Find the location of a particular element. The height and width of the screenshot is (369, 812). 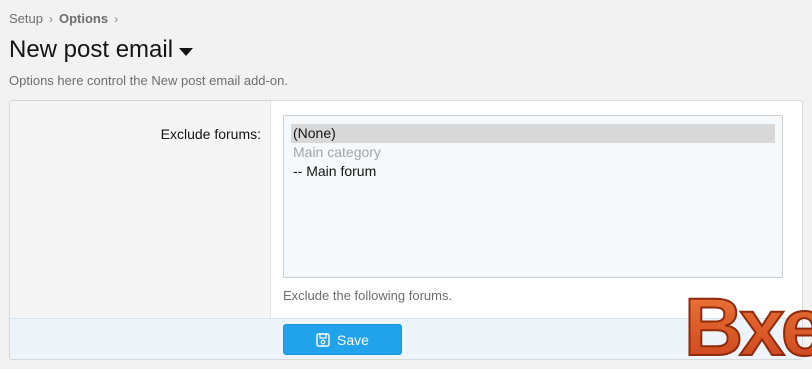

breadcrumb: Setup › Options › is located at coordinates (66, 18).